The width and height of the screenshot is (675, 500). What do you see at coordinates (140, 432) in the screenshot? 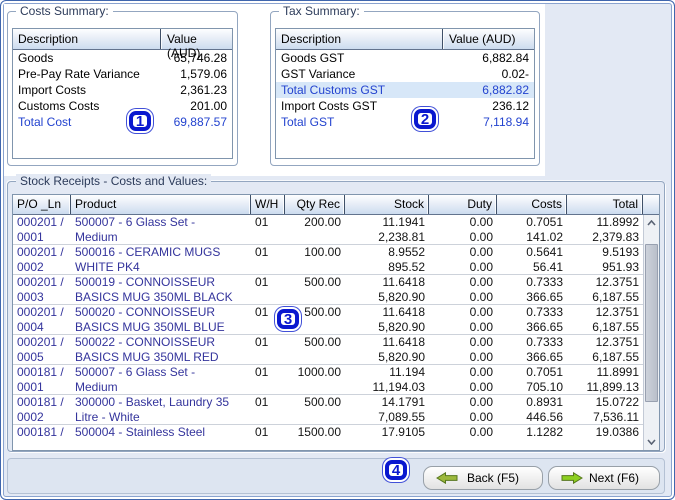
I see `cell-product: 500004 - Stainless Steel` at bounding box center [140, 432].